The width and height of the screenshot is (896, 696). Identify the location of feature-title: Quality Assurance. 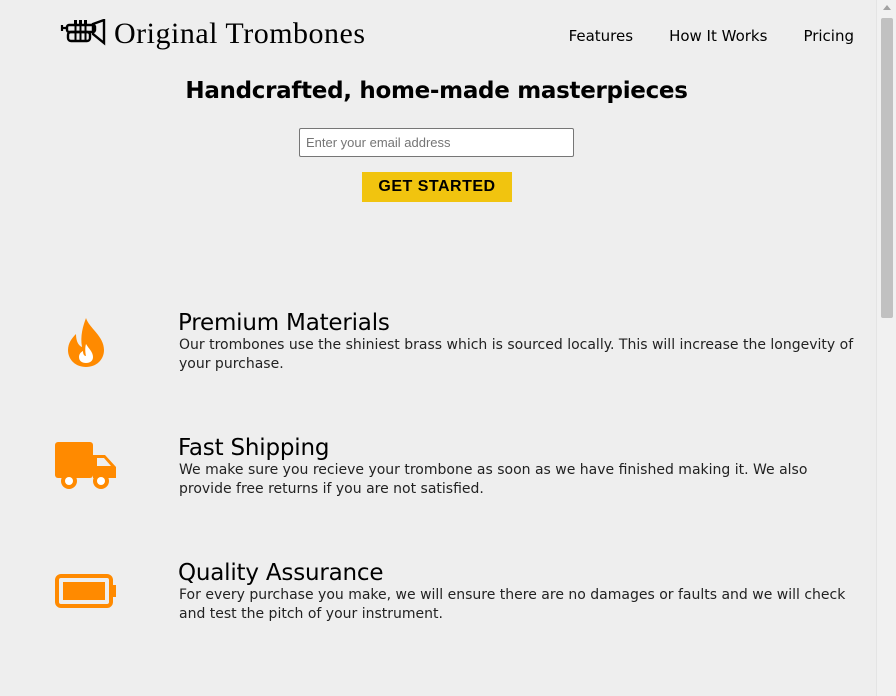
(281, 573).